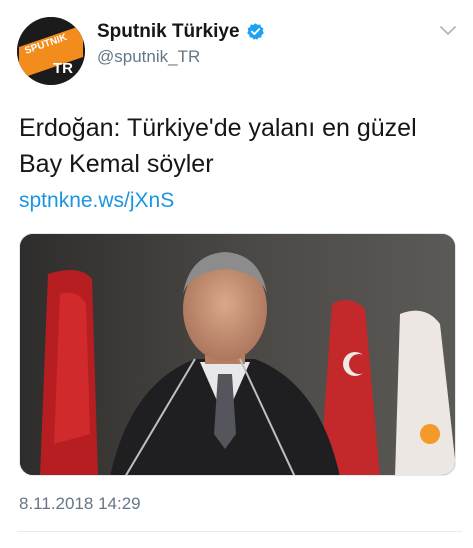  I want to click on avatar-logo-tr: TR, so click(63, 68).